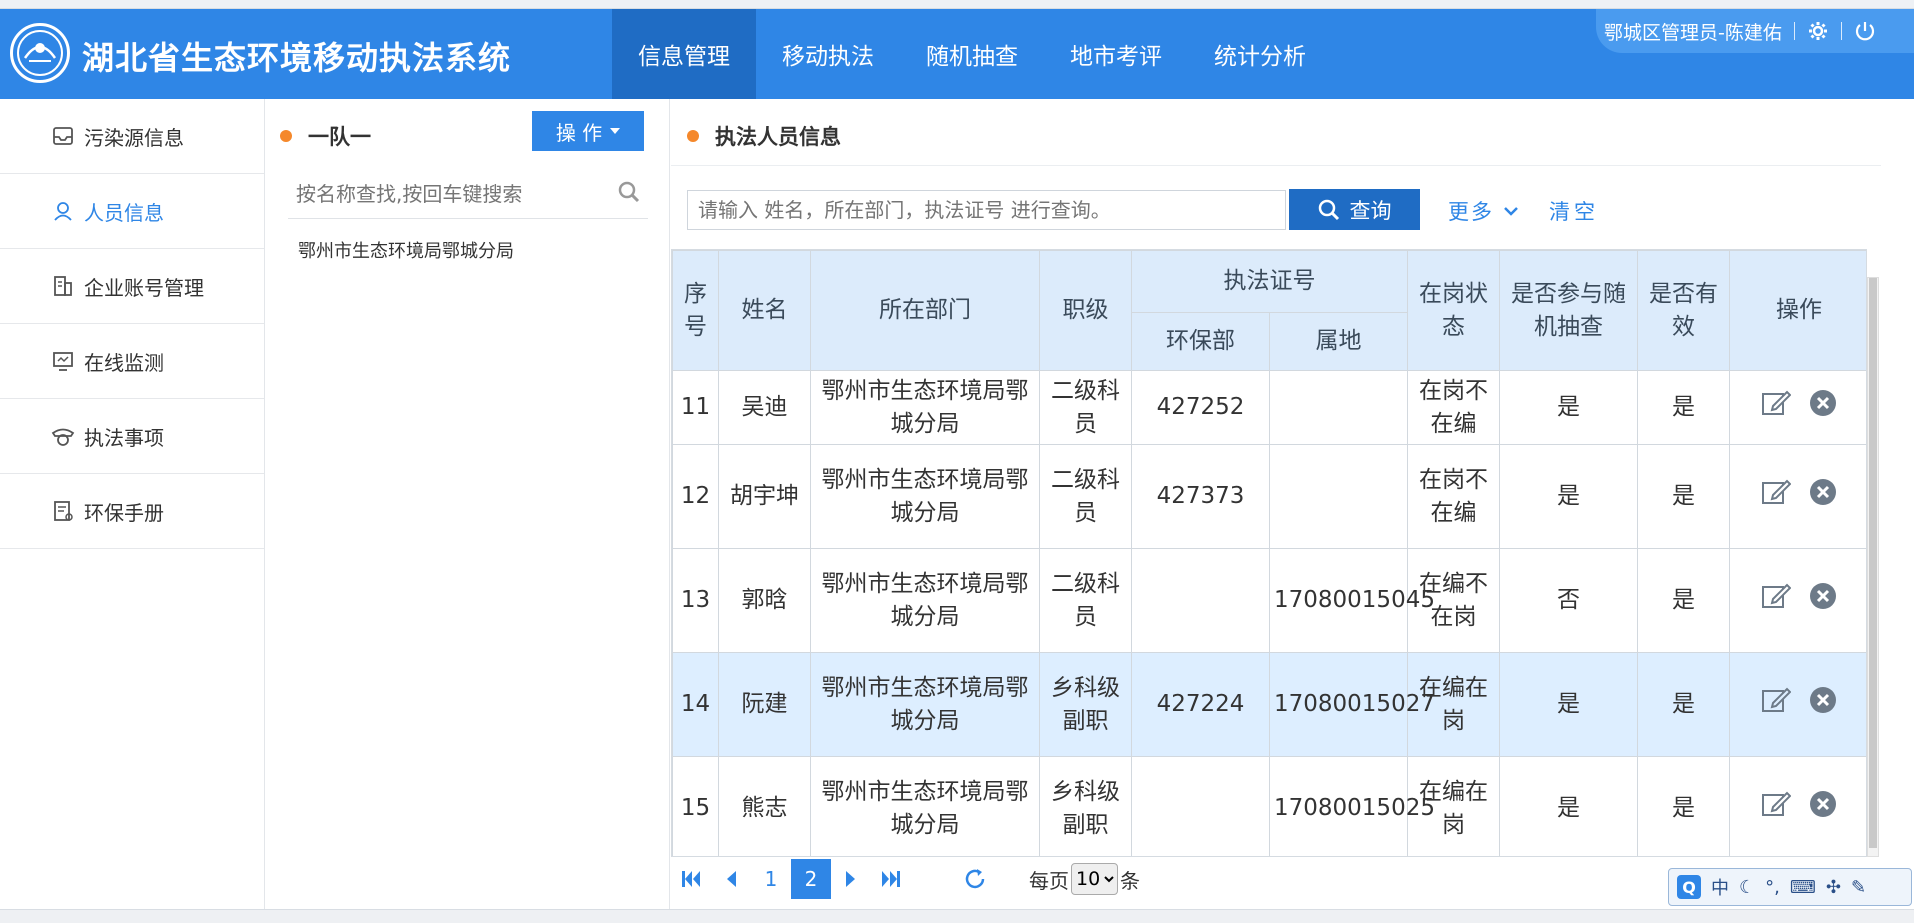  I want to click on user-box: 鄂城区管理员-陈建佑, so click(1755, 31).